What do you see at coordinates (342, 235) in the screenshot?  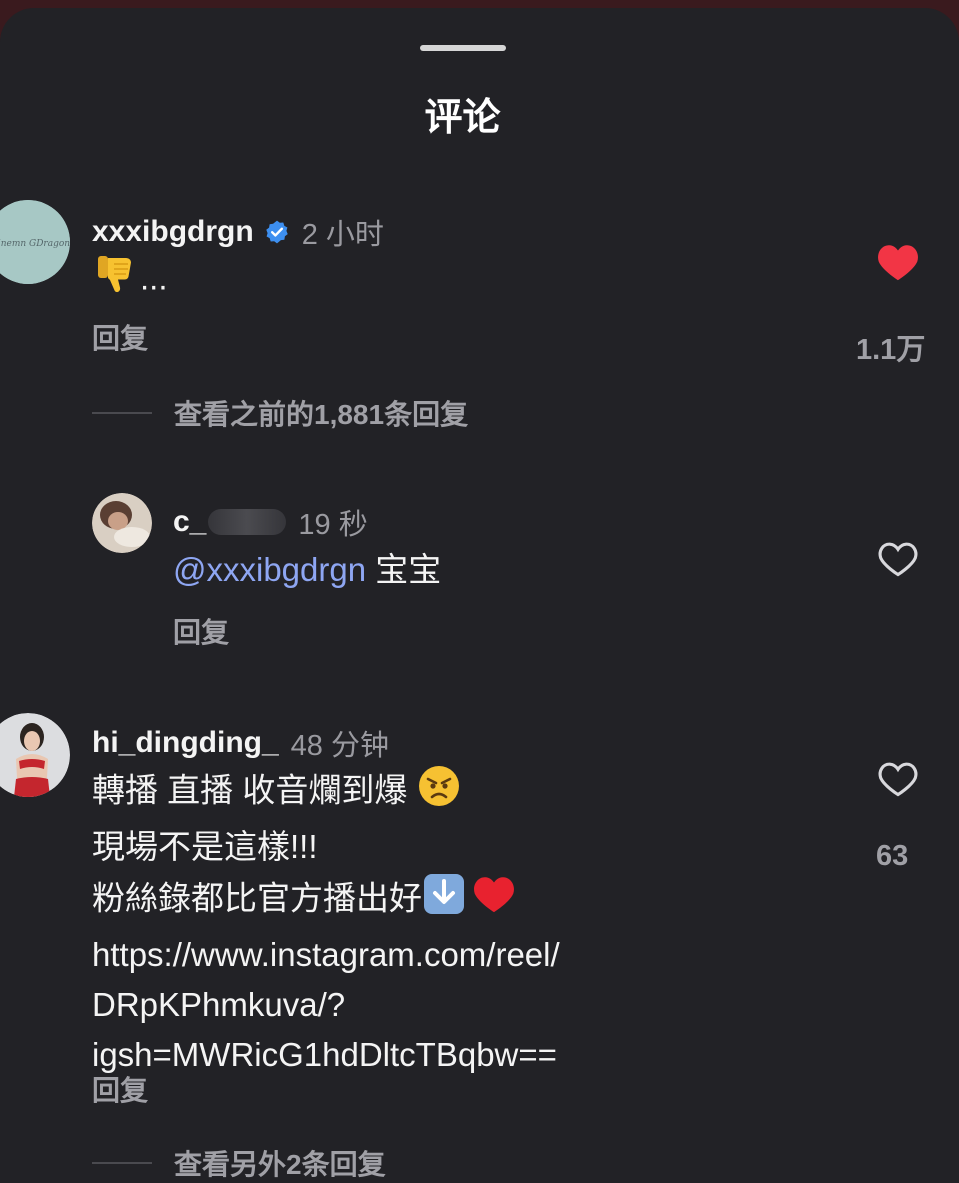 I see `comment-time: 2 小时` at bounding box center [342, 235].